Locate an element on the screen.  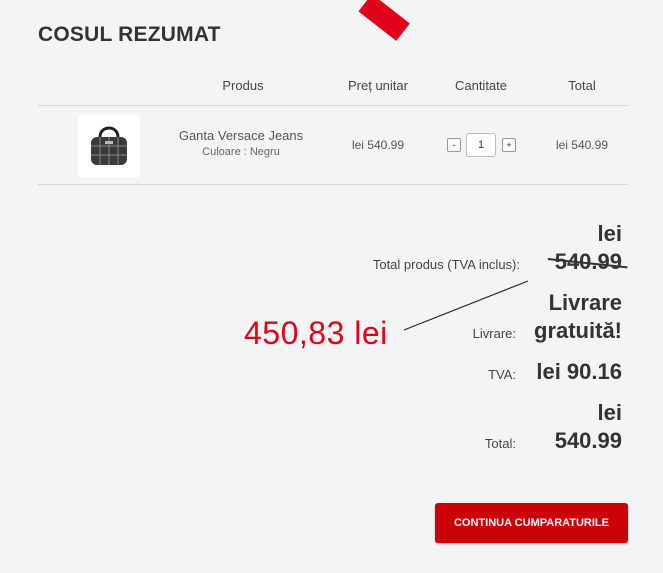
annotation-new-price: 450,83 lei is located at coordinates (316, 333).